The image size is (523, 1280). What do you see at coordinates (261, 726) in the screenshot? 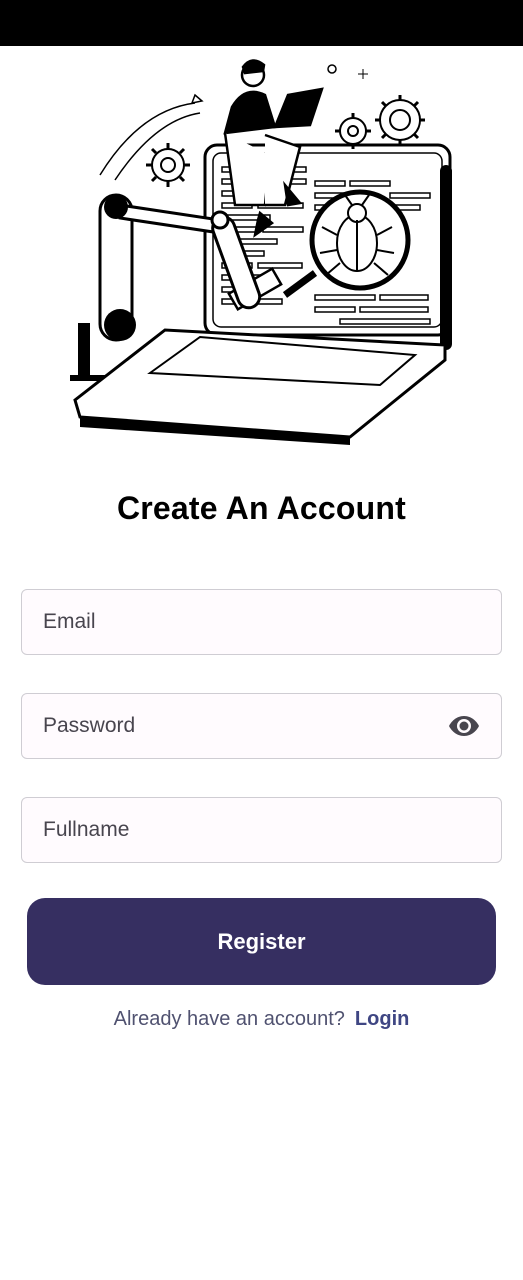
I see `password-field: Password` at bounding box center [261, 726].